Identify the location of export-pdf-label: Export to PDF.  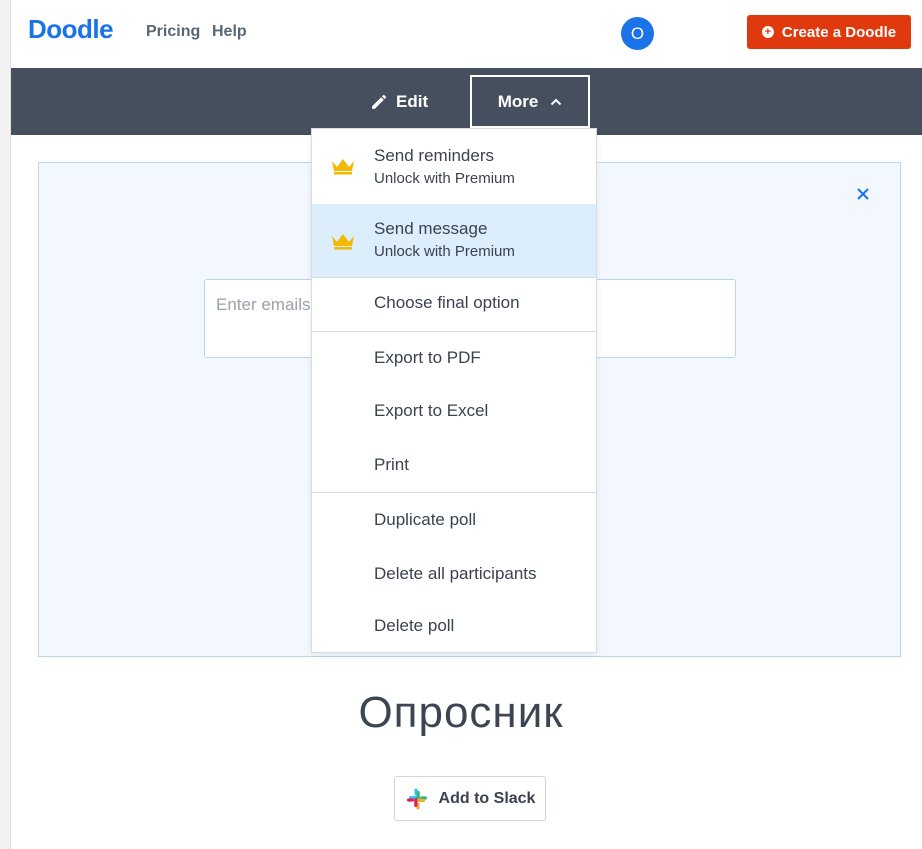
(427, 357).